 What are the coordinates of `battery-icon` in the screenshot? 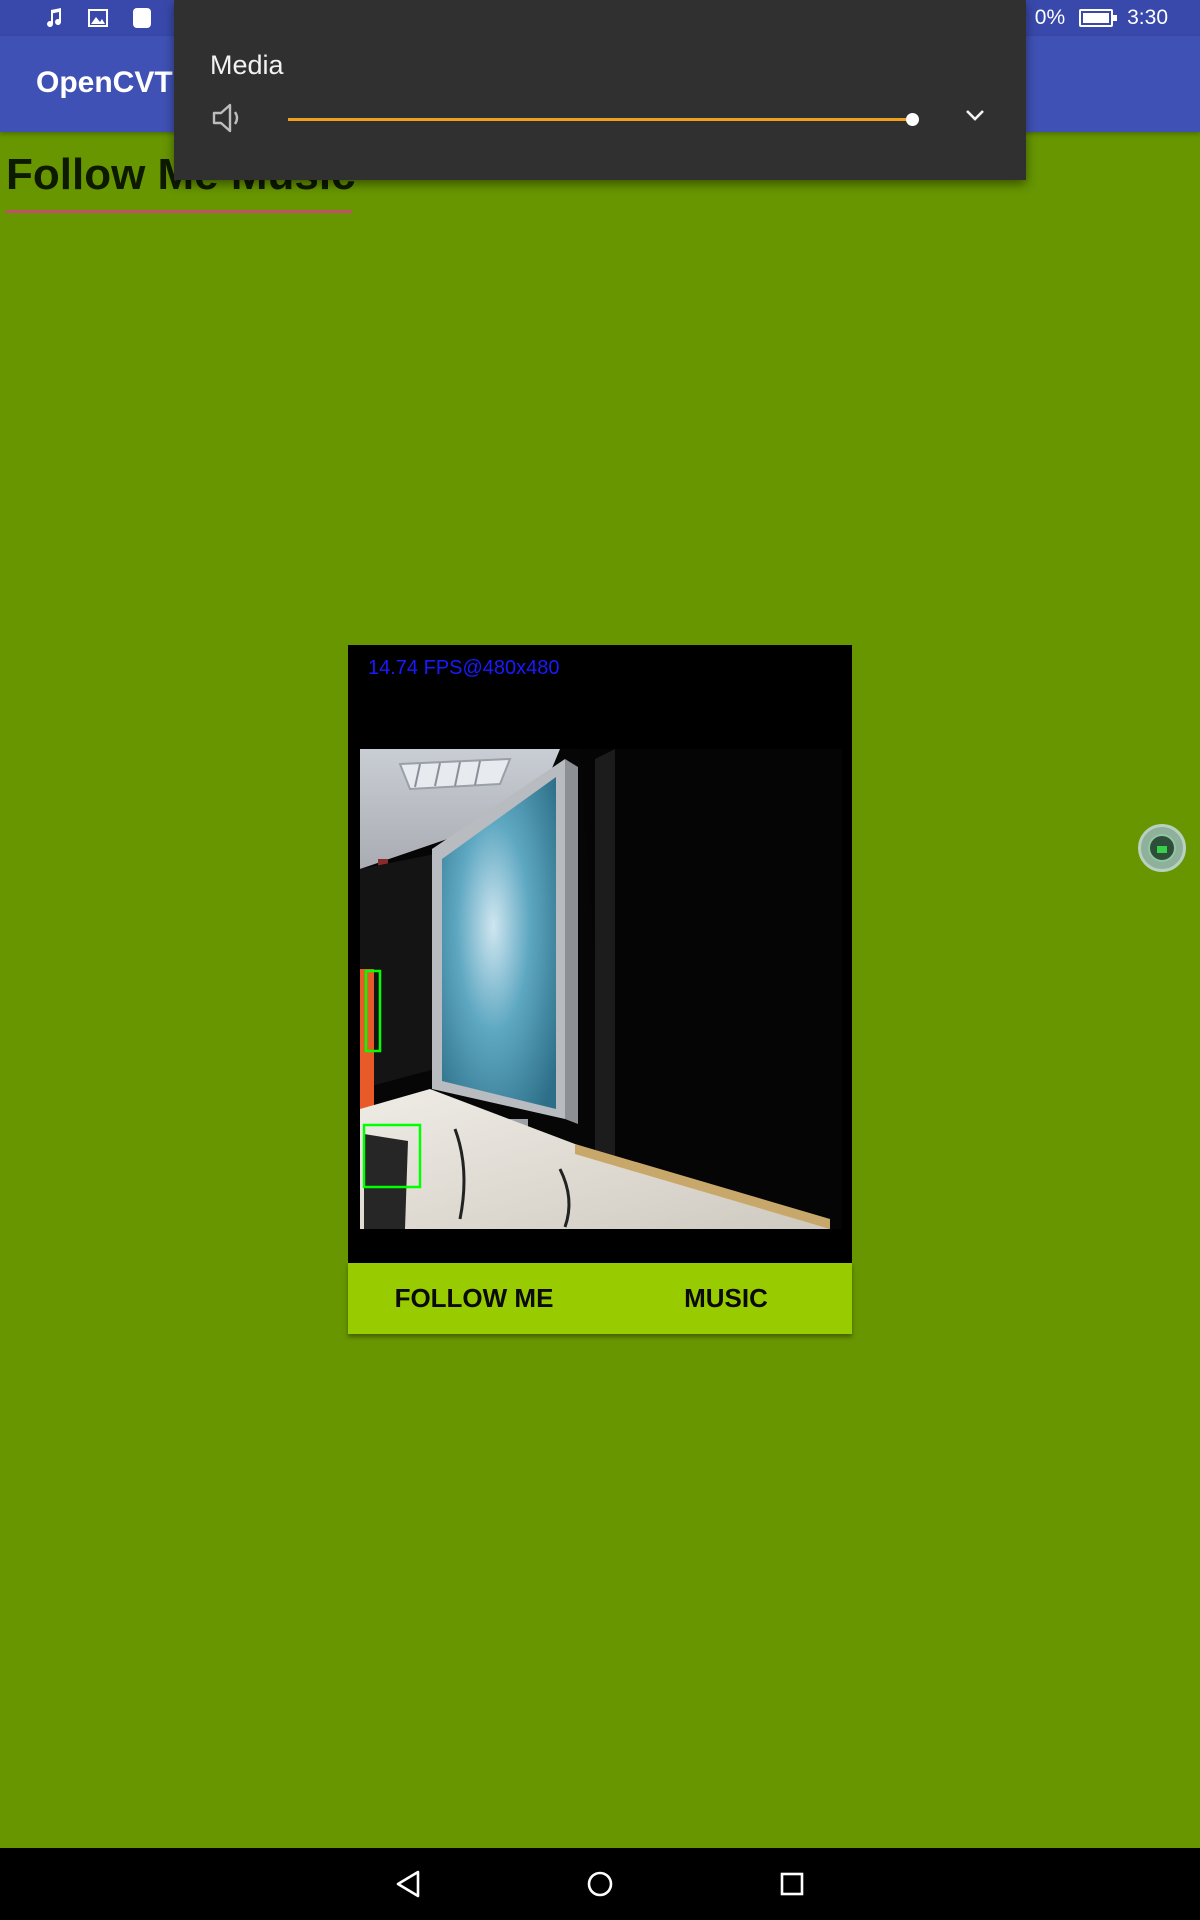 It's located at (1098, 18).